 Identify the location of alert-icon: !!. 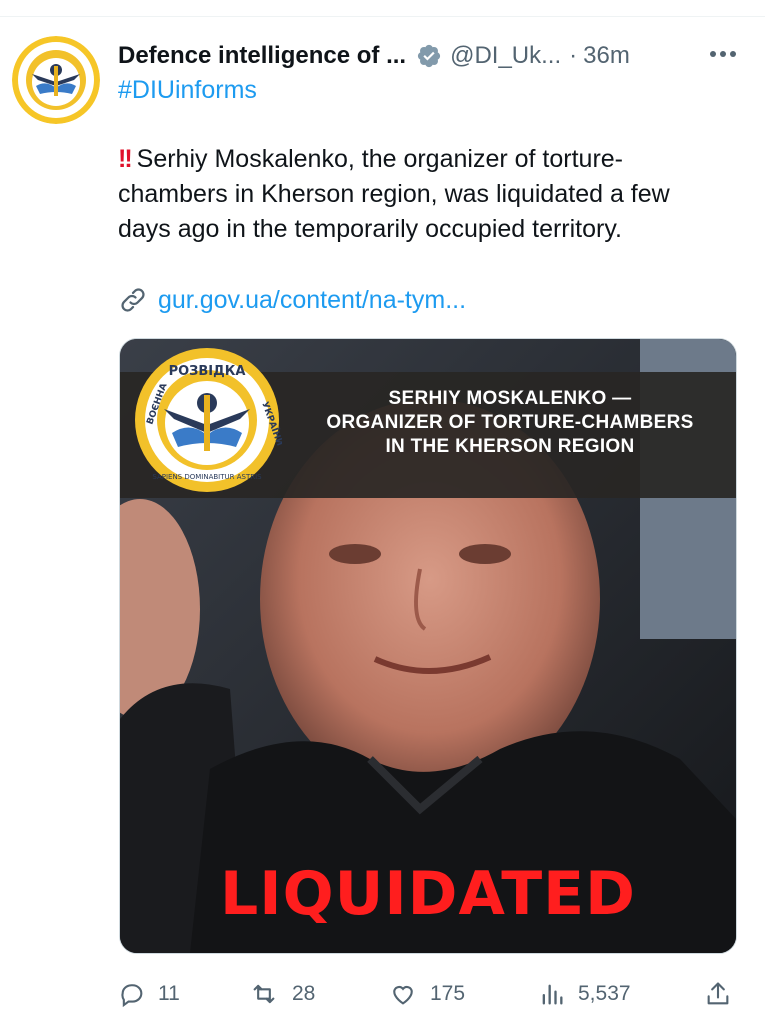
(125, 159).